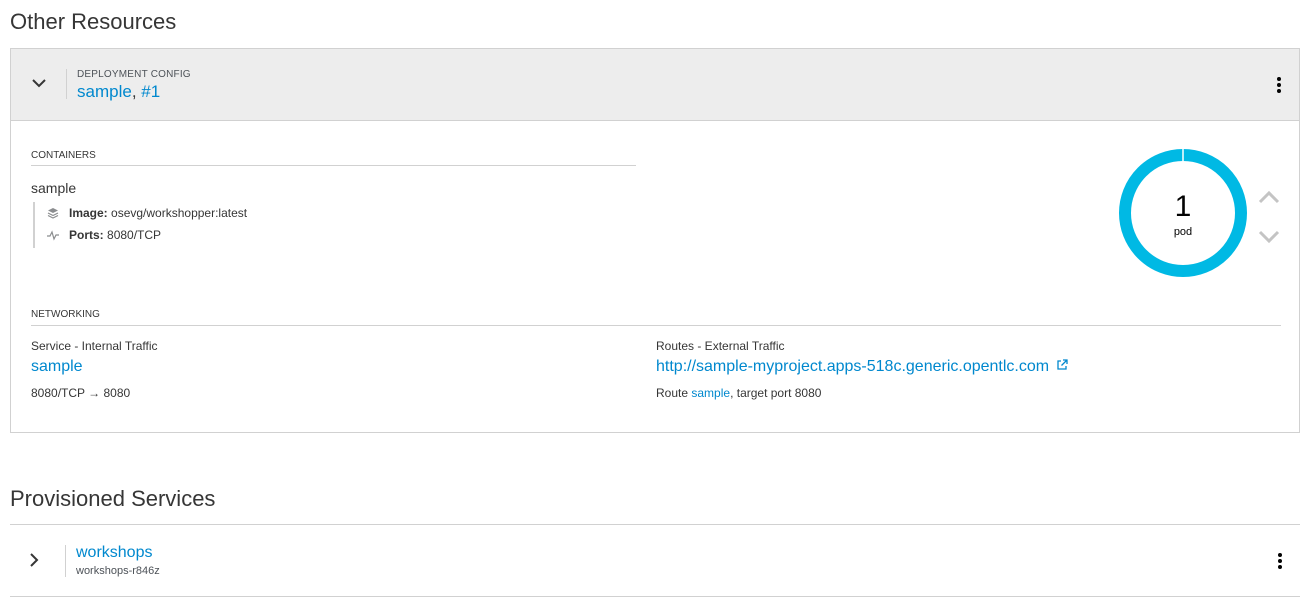  I want to click on route-target-port: , target port 8080, so click(776, 393).